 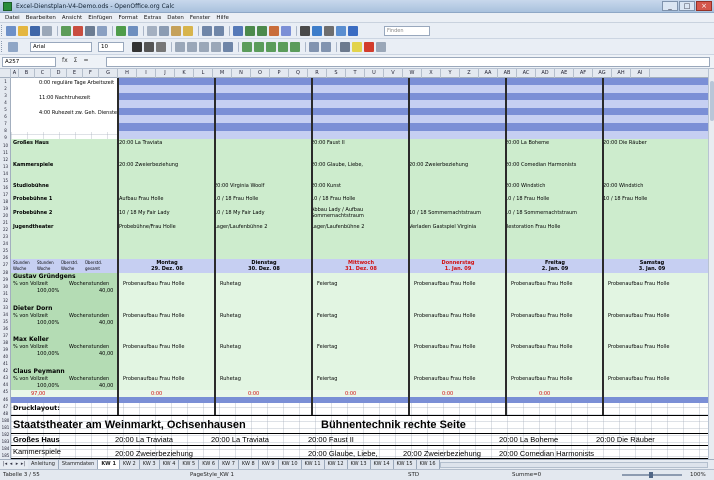 What do you see at coordinates (127, 73) in the screenshot?
I see `column-header-h: H` at bounding box center [127, 73].